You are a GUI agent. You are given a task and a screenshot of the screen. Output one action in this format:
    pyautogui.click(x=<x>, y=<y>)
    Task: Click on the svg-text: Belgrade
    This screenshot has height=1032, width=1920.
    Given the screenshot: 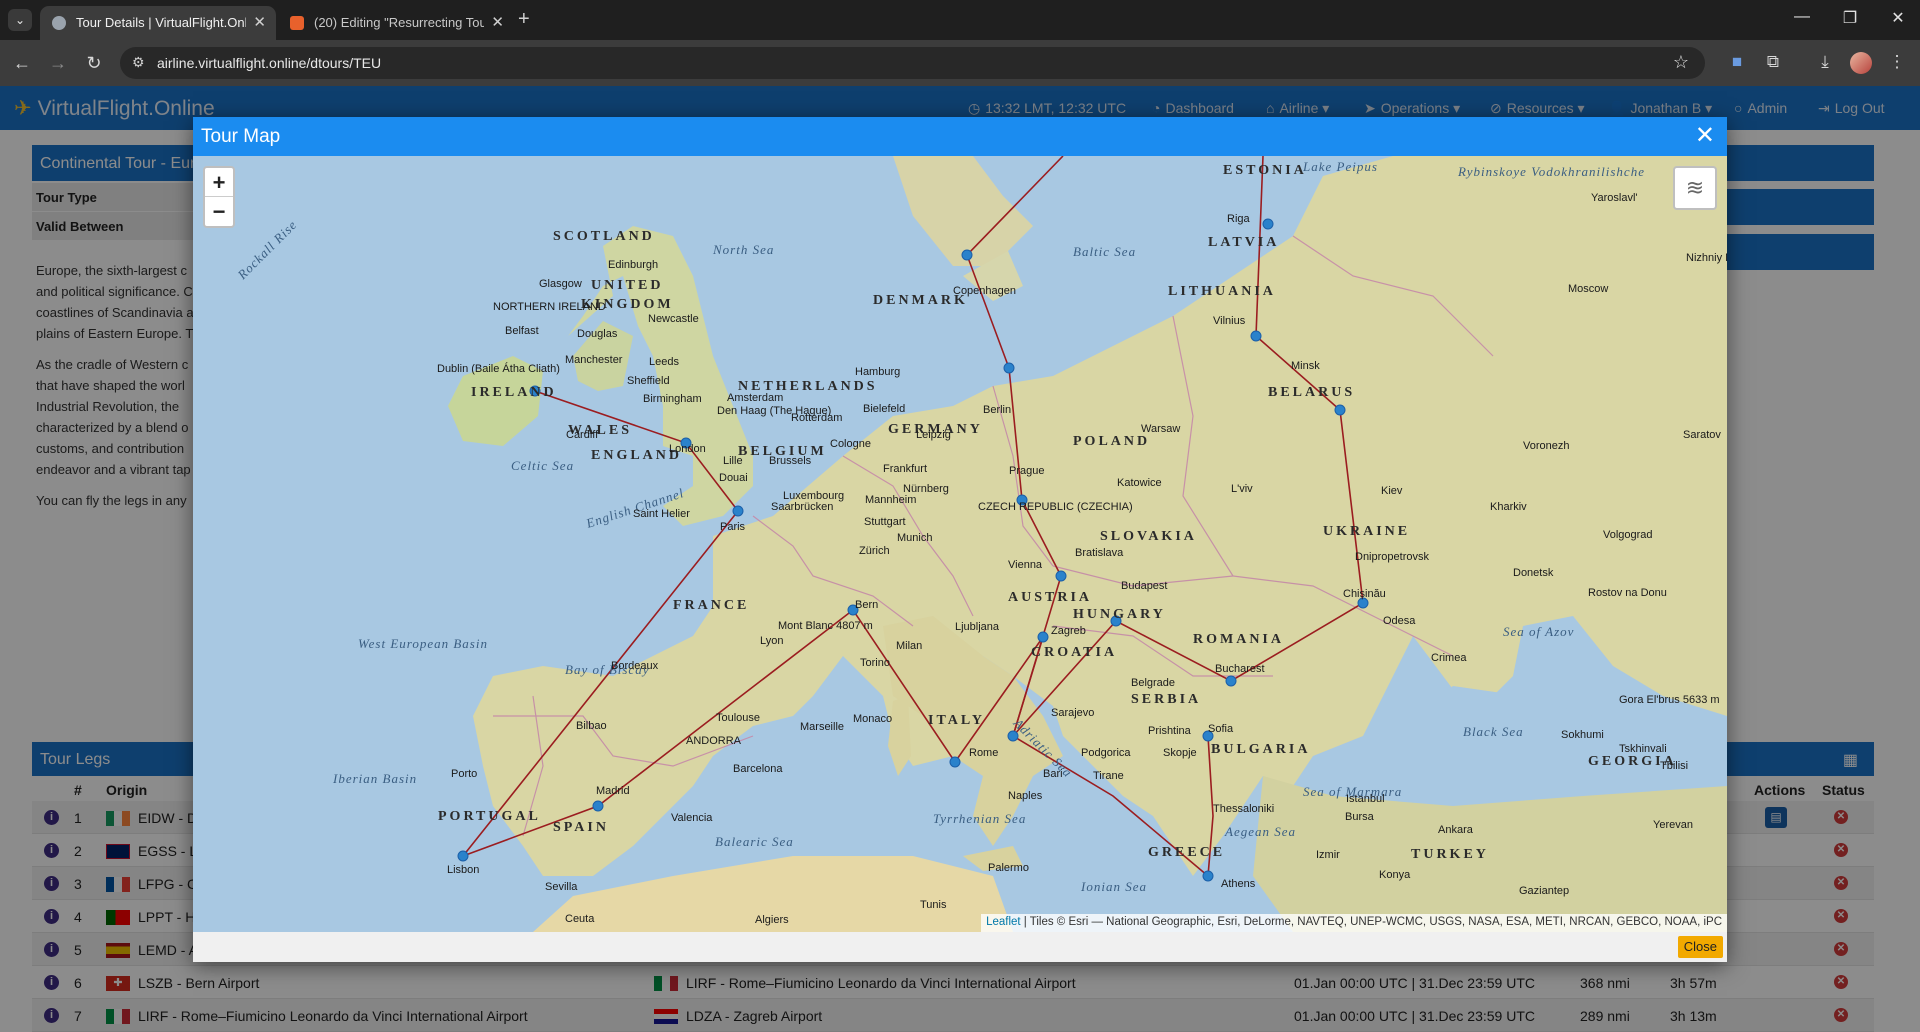 What is the action you would take?
    pyautogui.click(x=1153, y=683)
    